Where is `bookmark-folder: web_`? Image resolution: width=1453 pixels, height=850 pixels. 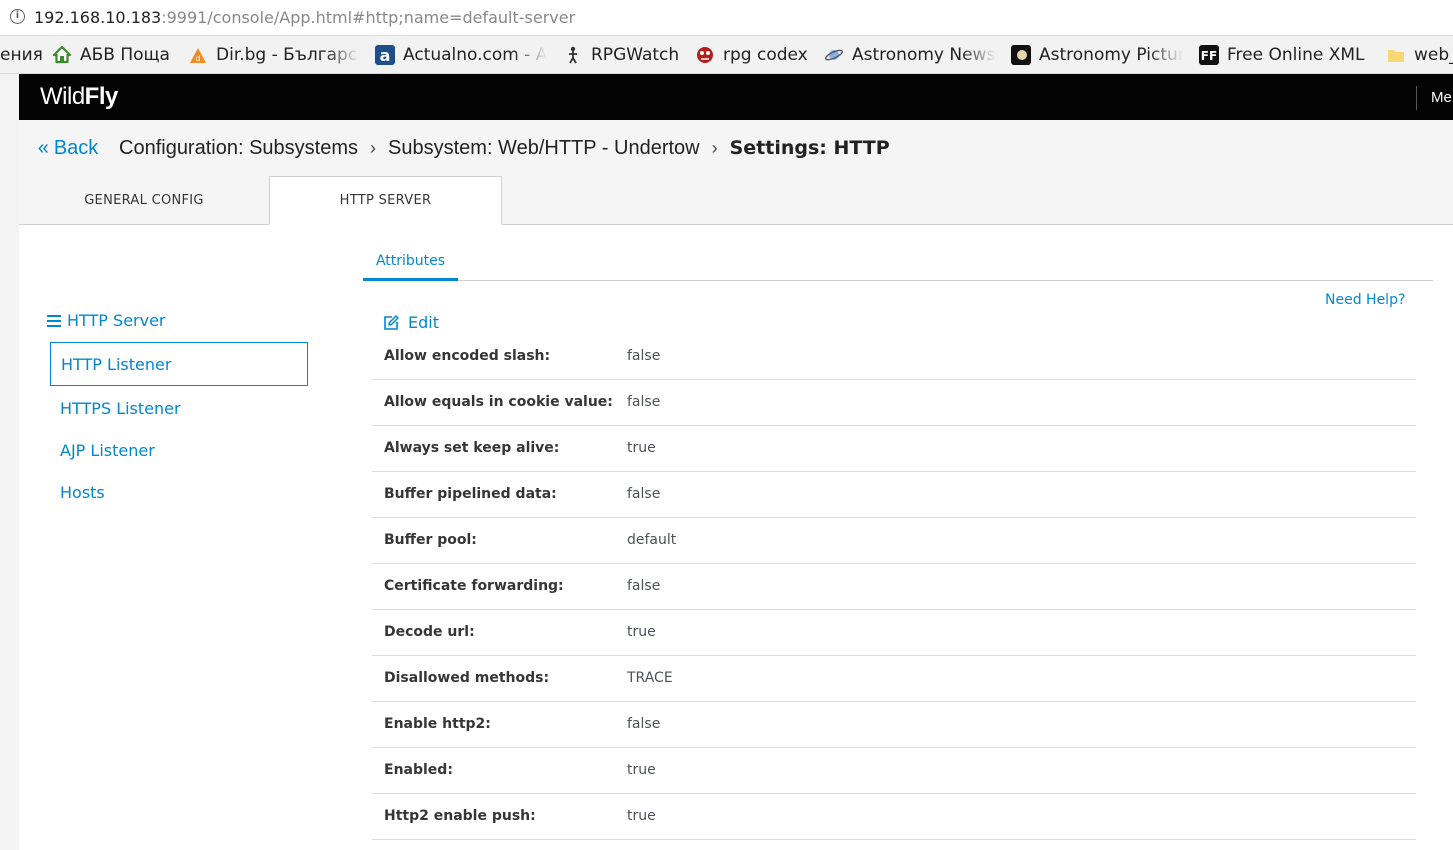 bookmark-folder: web_ is located at coordinates (1419, 55).